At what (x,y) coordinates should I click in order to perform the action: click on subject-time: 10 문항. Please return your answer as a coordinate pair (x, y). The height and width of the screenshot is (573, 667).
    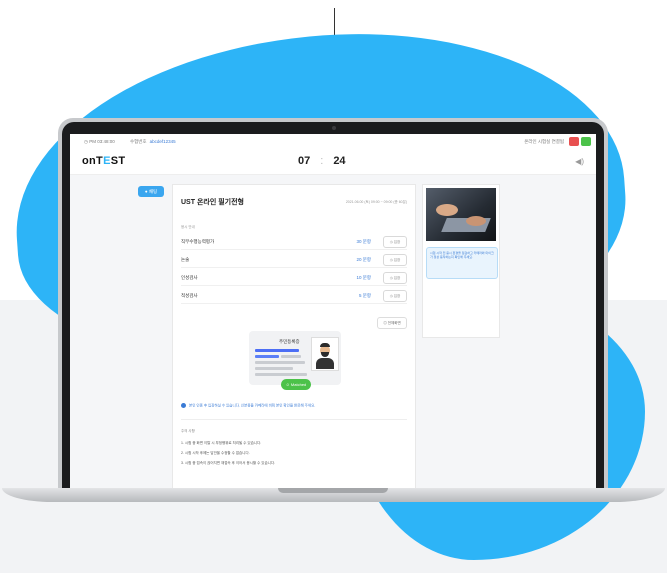
    Looking at the image, I should click on (363, 277).